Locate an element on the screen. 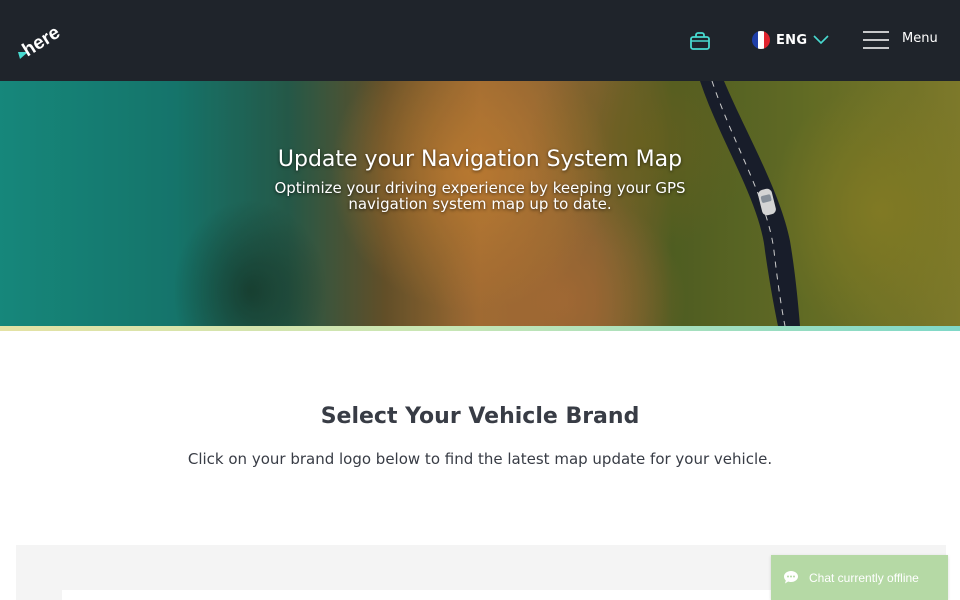 The image size is (960, 600). language-selector: ENG is located at coordinates (790, 40).